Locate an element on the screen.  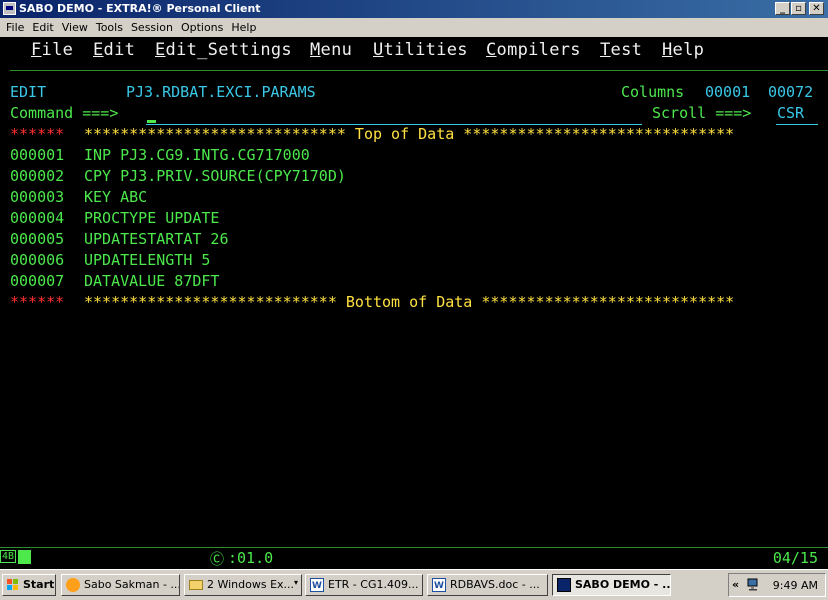
line-text: CPY PJ3.PRIV.SOURCE(CPY7170D) is located at coordinates (215, 176).